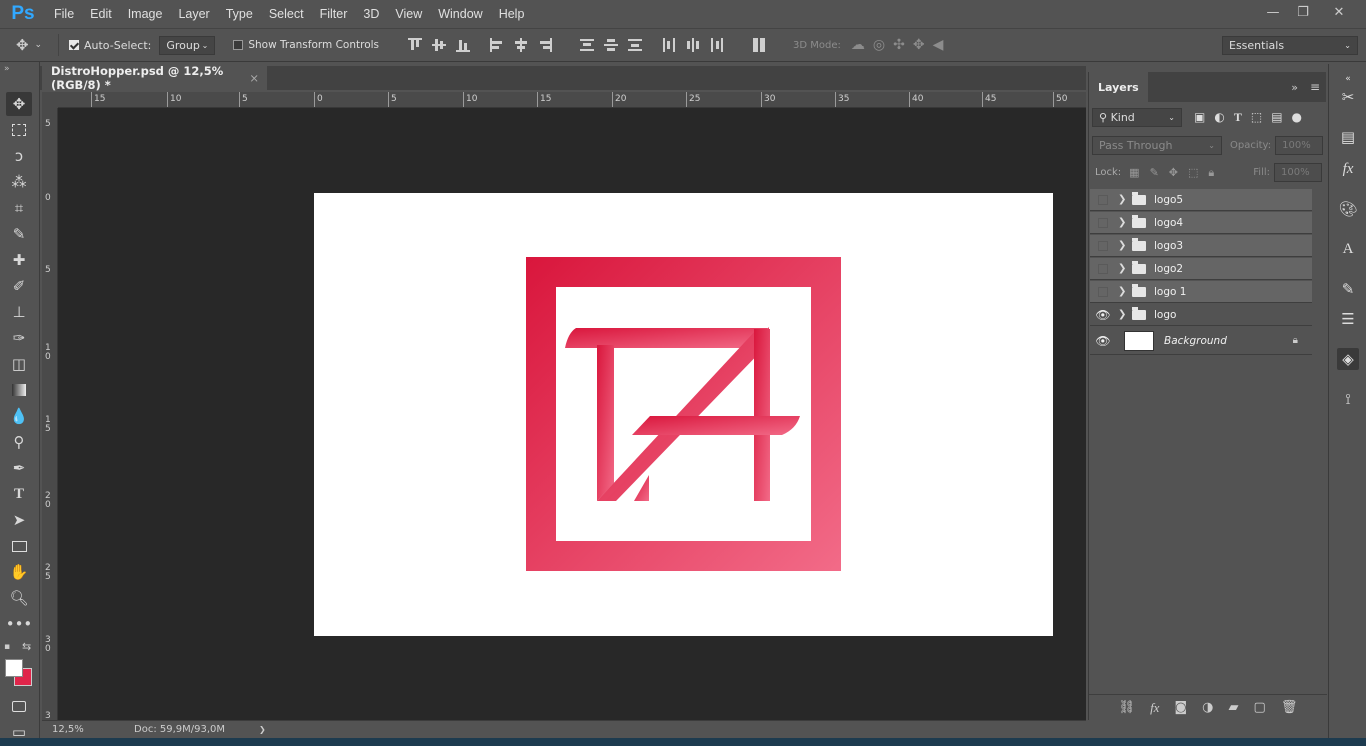 The image size is (1366, 746). What do you see at coordinates (19, 572) in the screenshot?
I see `hand-tool-icon: ✋` at bounding box center [19, 572].